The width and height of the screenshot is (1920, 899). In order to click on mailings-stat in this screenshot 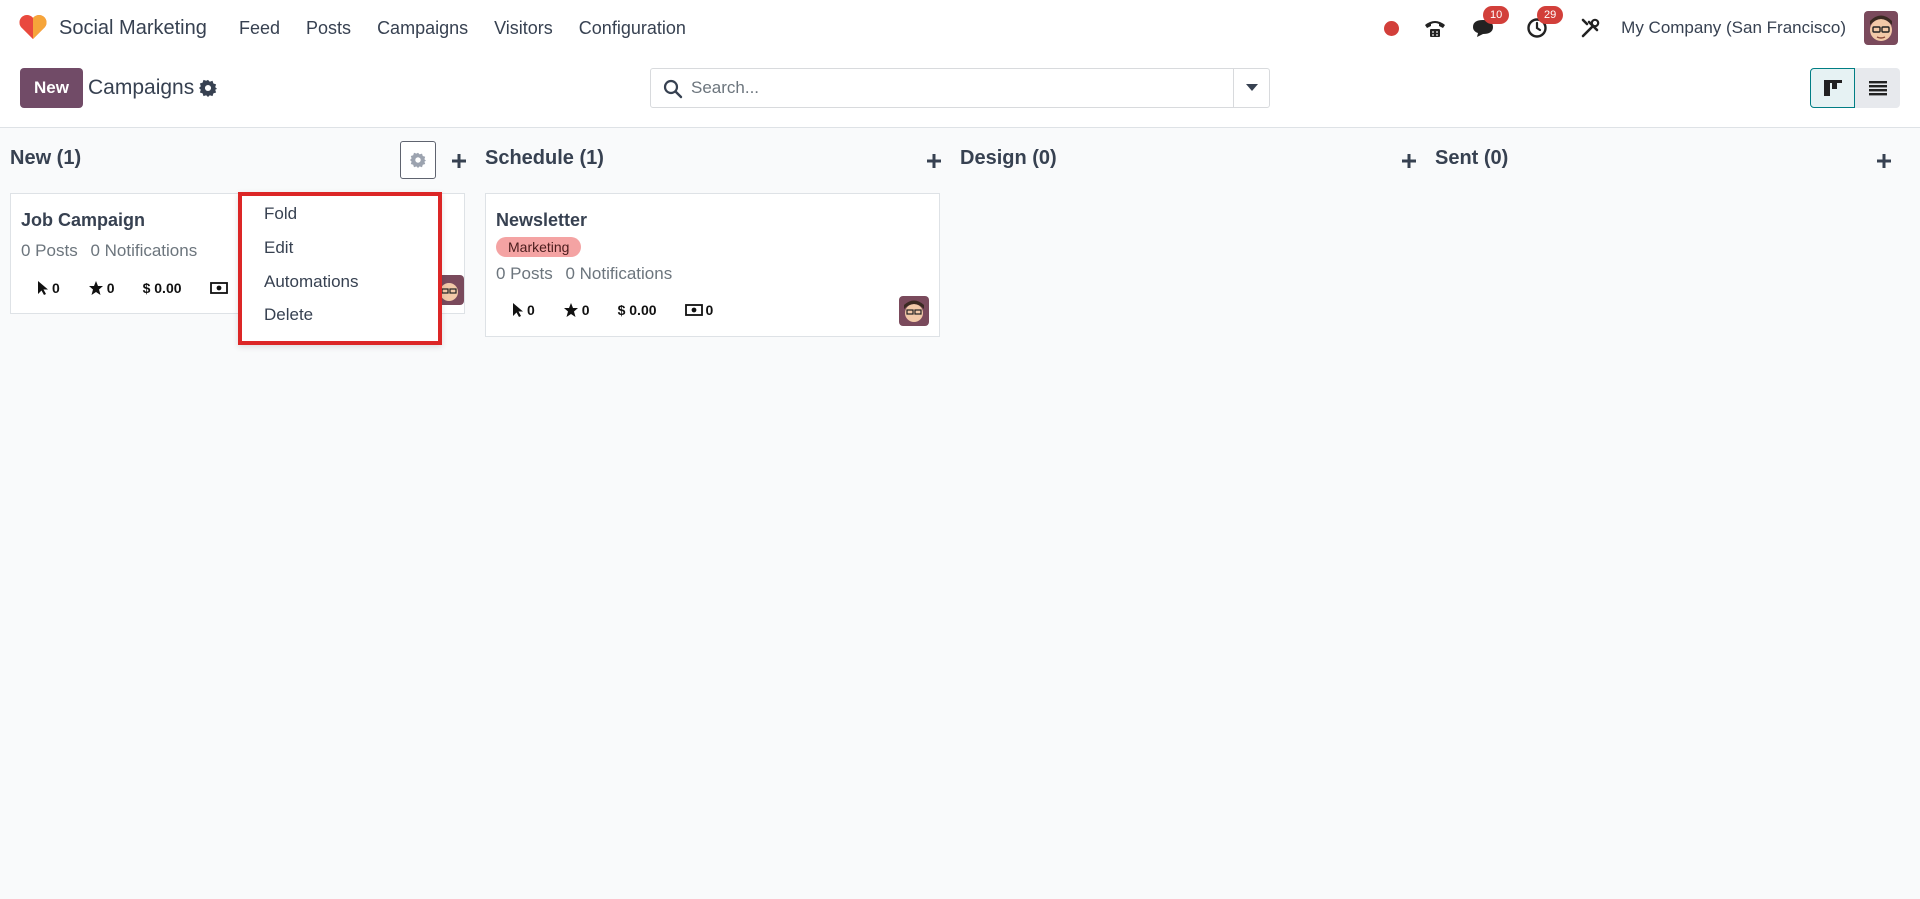, I will do `click(220, 288)`.